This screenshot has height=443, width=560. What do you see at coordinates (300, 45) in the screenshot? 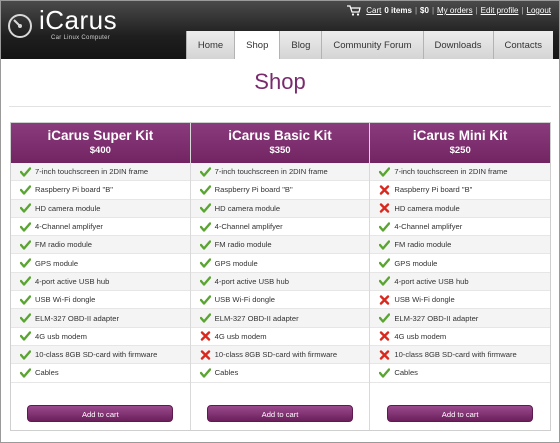
I see `tab-blog: Blog` at bounding box center [300, 45].